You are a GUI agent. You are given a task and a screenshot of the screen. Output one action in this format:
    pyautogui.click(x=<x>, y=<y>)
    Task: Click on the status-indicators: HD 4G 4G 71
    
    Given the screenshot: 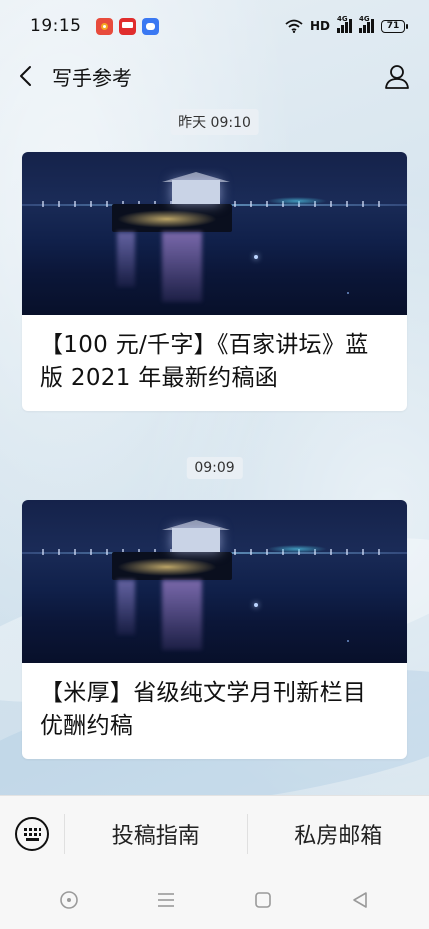 What is the action you would take?
    pyautogui.click(x=346, y=24)
    